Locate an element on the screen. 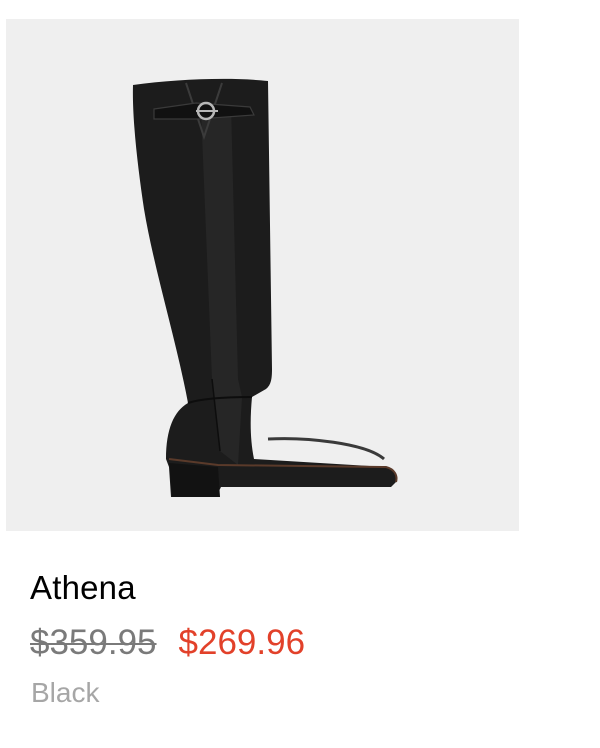 The width and height of the screenshot is (600, 748). sale-price: $269.96 is located at coordinates (242, 642).